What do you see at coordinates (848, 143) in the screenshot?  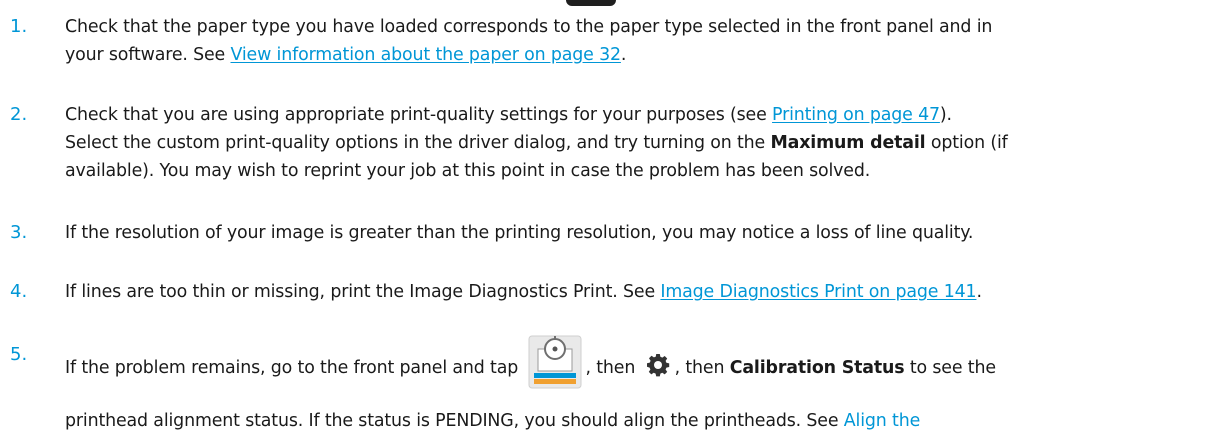 I see `maximum-detail-term: Maximum detail` at bounding box center [848, 143].